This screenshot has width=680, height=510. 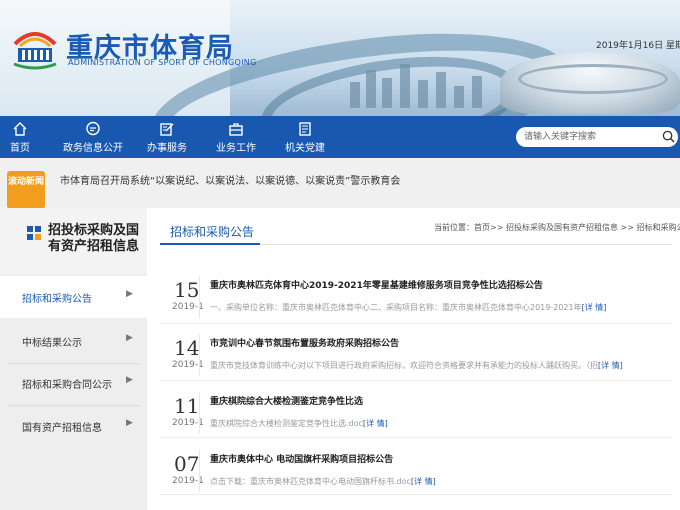 I want to click on search-box, so click(x=597, y=137).